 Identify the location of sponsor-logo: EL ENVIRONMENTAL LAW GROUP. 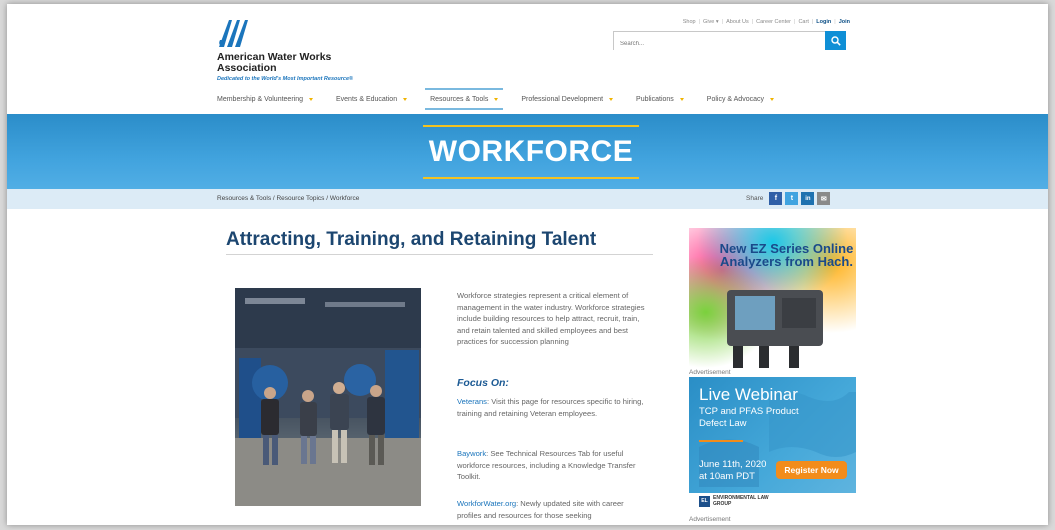
(736, 501).